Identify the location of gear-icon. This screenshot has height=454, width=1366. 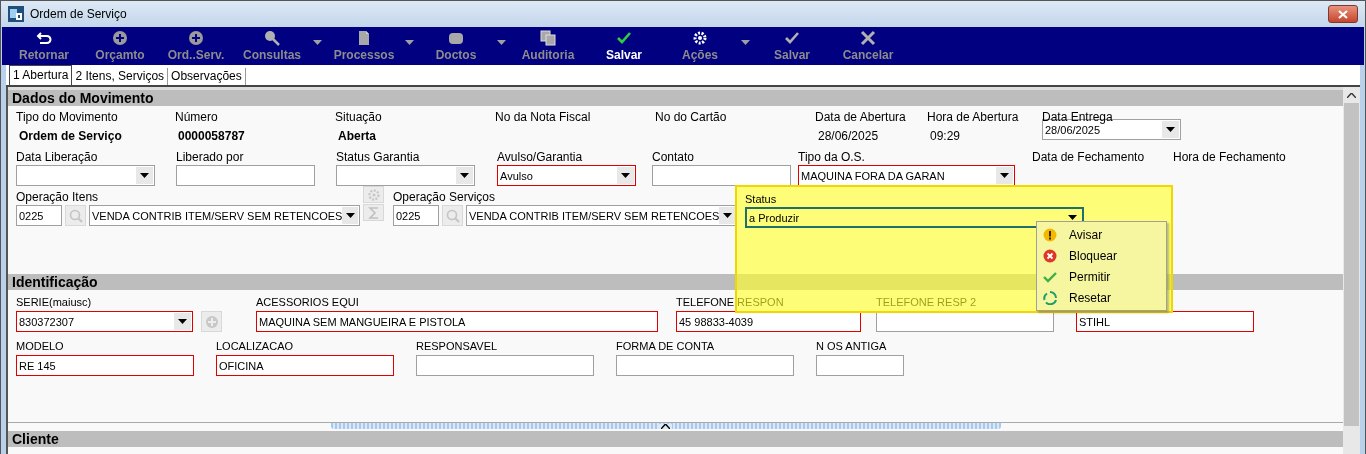
(700, 38).